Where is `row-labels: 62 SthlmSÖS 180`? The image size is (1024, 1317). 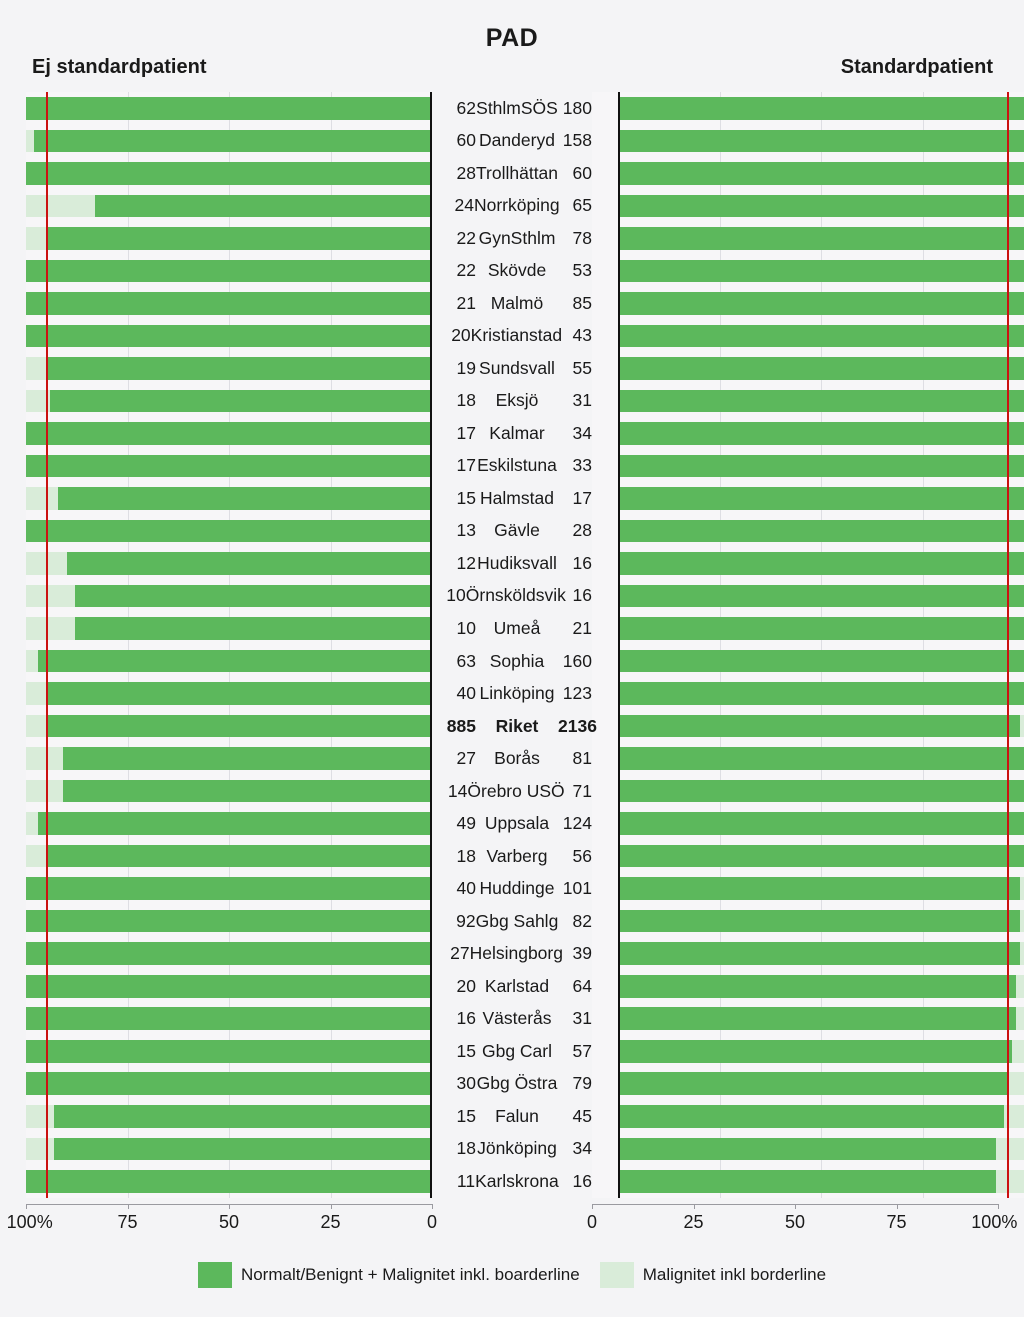 row-labels: 62 SthlmSÖS 180 is located at coordinates (512, 108).